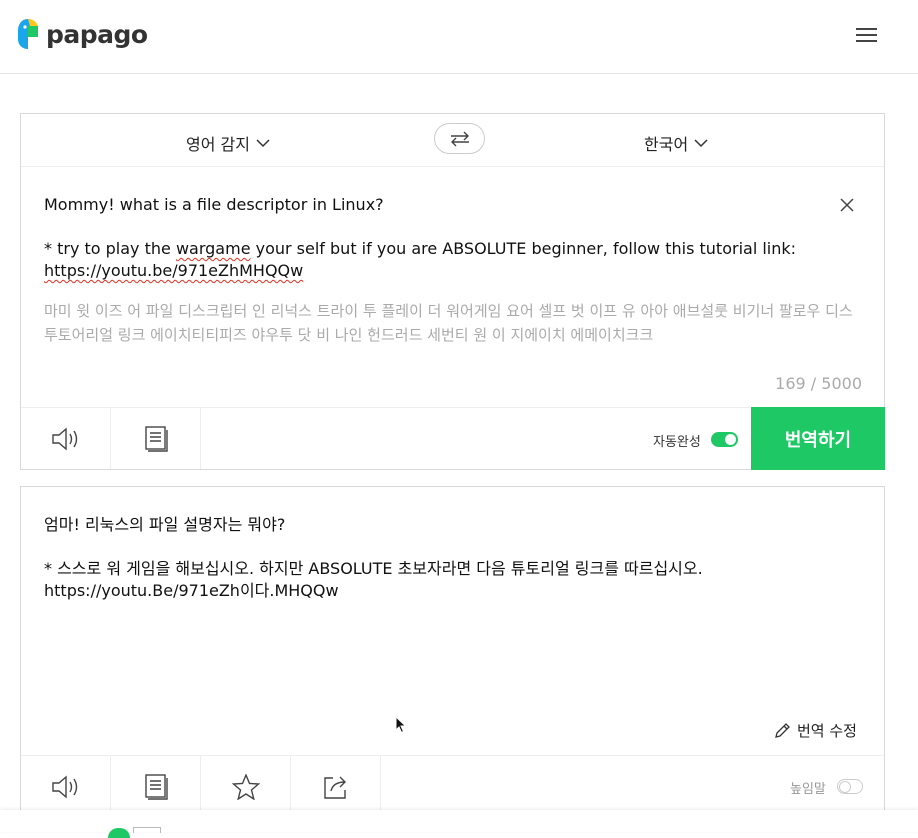 This screenshot has width=918, height=838. Describe the element at coordinates (97, 34) in the screenshot. I see `brand-name: papago` at that location.